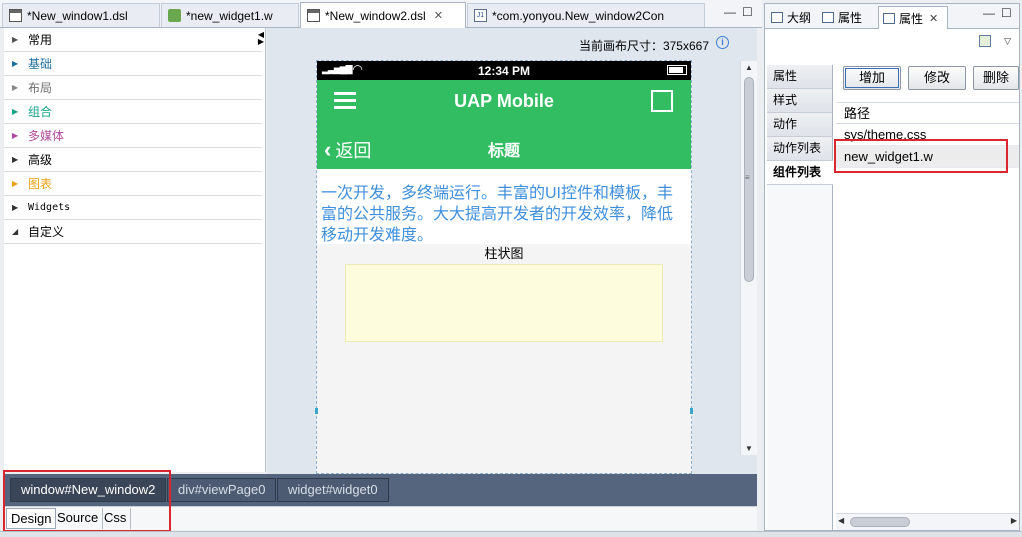 The height and width of the screenshot is (537, 1022). What do you see at coordinates (40, 184) in the screenshot?
I see `palette-item-label: 图表` at bounding box center [40, 184].